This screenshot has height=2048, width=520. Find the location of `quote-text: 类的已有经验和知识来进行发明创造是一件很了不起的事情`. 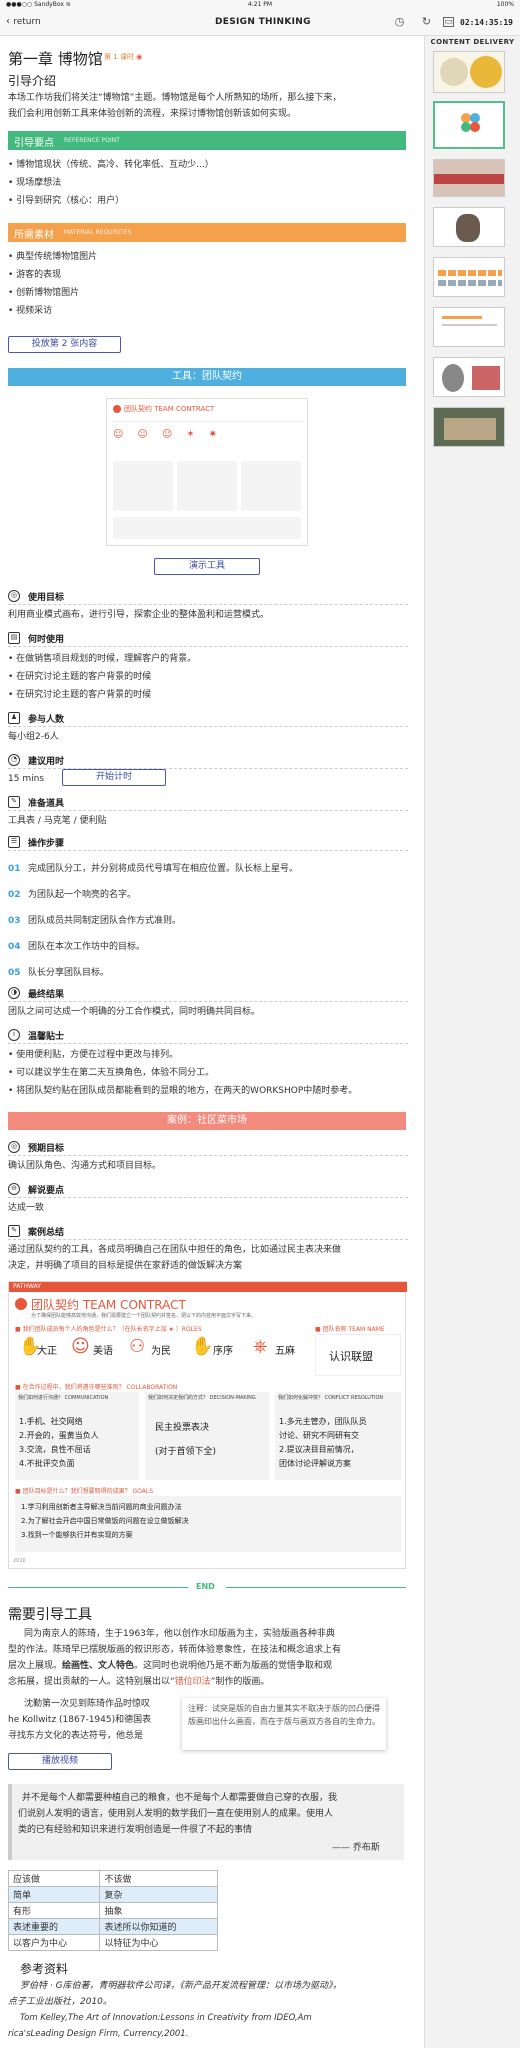

quote-text: 类的已有经验和知识来进行发明创造是一件很了不起的事情 is located at coordinates (135, 1830).